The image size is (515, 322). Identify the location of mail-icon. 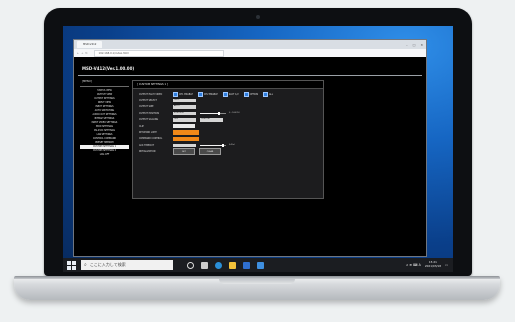
(260, 265).